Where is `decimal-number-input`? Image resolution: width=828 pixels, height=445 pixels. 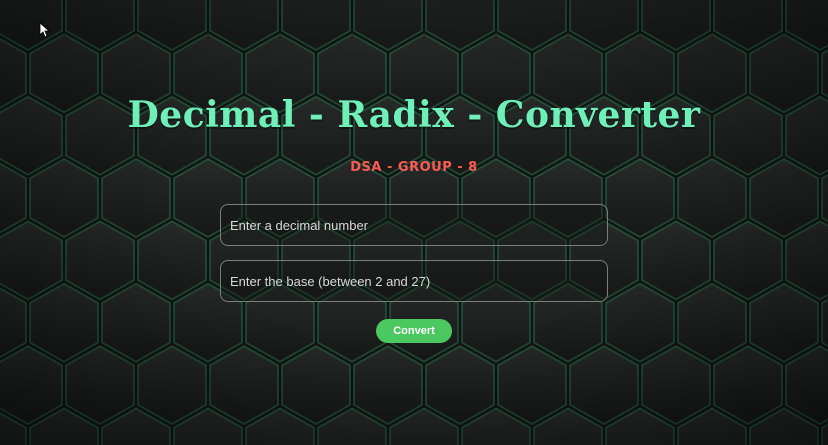
decimal-number-input is located at coordinates (414, 225).